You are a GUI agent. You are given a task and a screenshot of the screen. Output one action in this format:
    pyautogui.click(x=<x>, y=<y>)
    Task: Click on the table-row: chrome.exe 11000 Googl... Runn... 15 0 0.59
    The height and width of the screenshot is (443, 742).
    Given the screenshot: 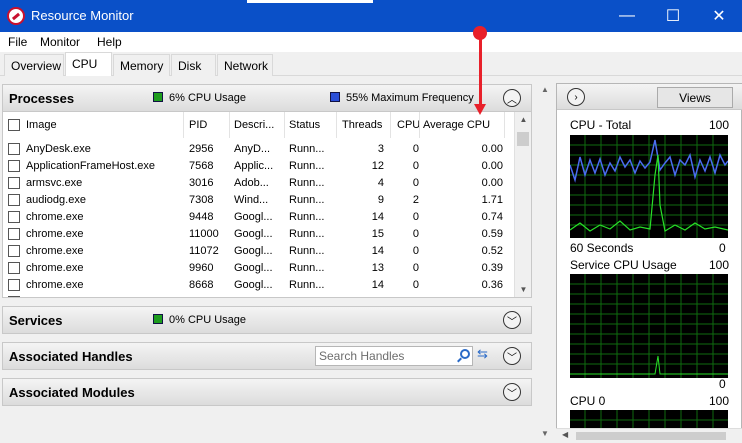 What is the action you would take?
    pyautogui.click(x=259, y=234)
    